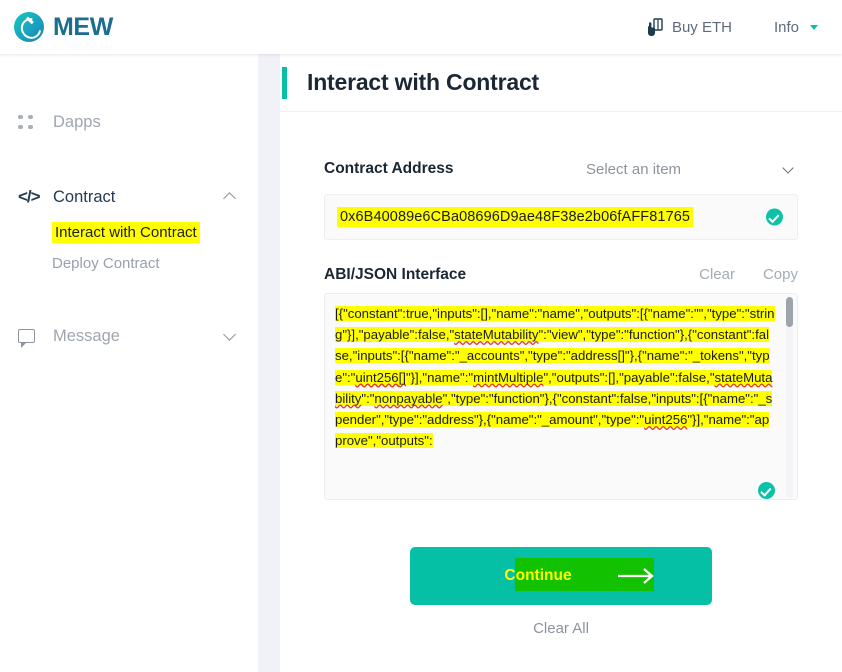 The height and width of the screenshot is (672, 842). I want to click on title-accent-bar, so click(284, 82).